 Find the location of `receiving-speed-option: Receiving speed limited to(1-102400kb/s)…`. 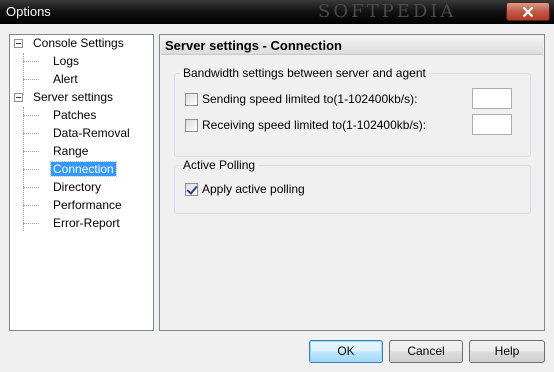

receiving-speed-option: Receiving speed limited to(1-102400kb/s)… is located at coordinates (305, 125).